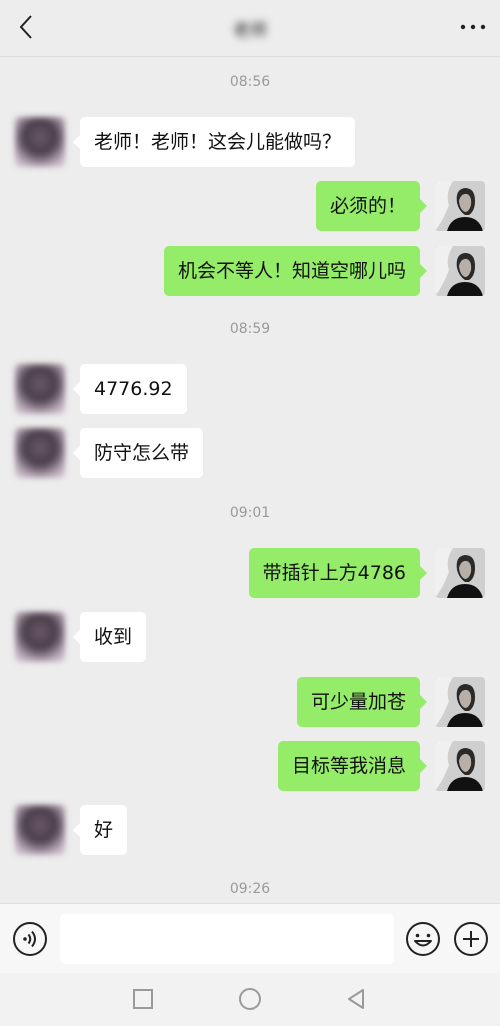  I want to click on chat-title: 老师, so click(250, 31).